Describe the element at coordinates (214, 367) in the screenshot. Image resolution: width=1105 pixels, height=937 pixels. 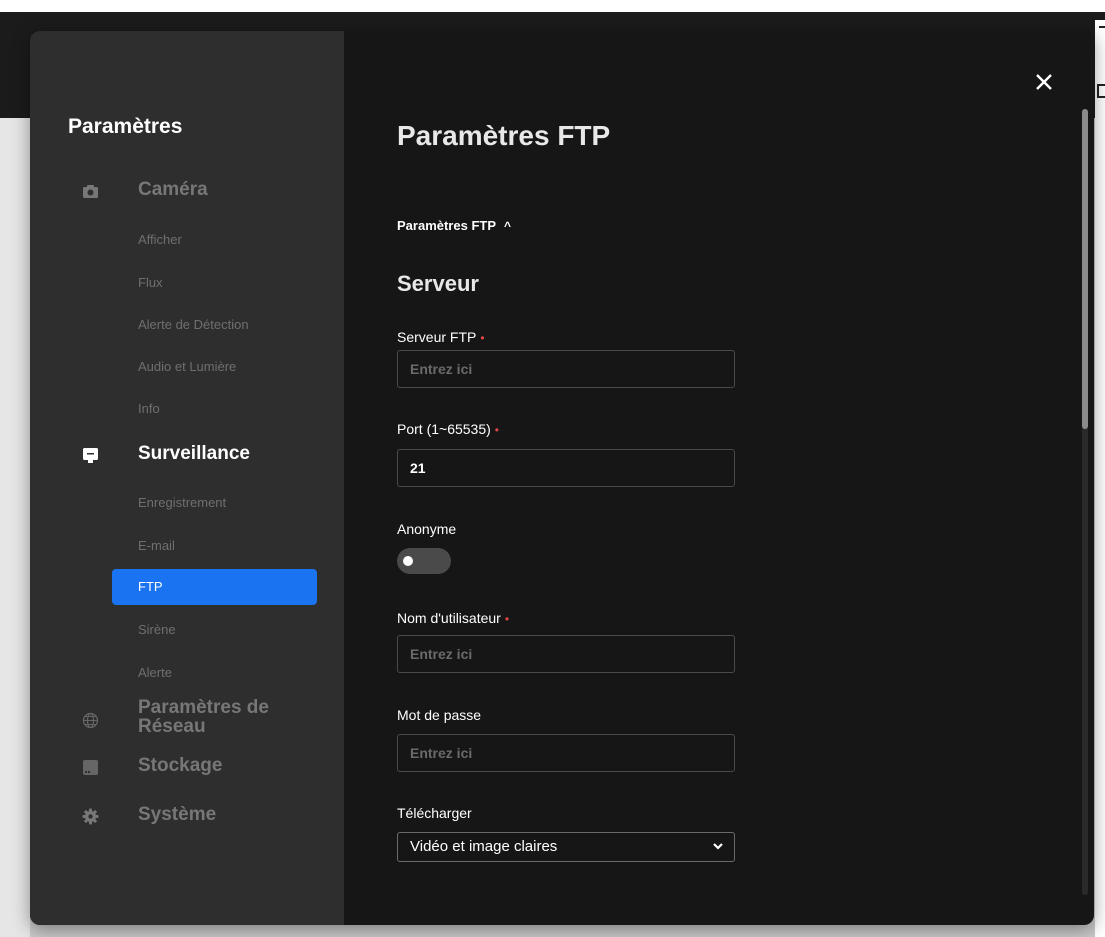
I see `sidebar-item-audio-light: Audio et Lumière` at that location.